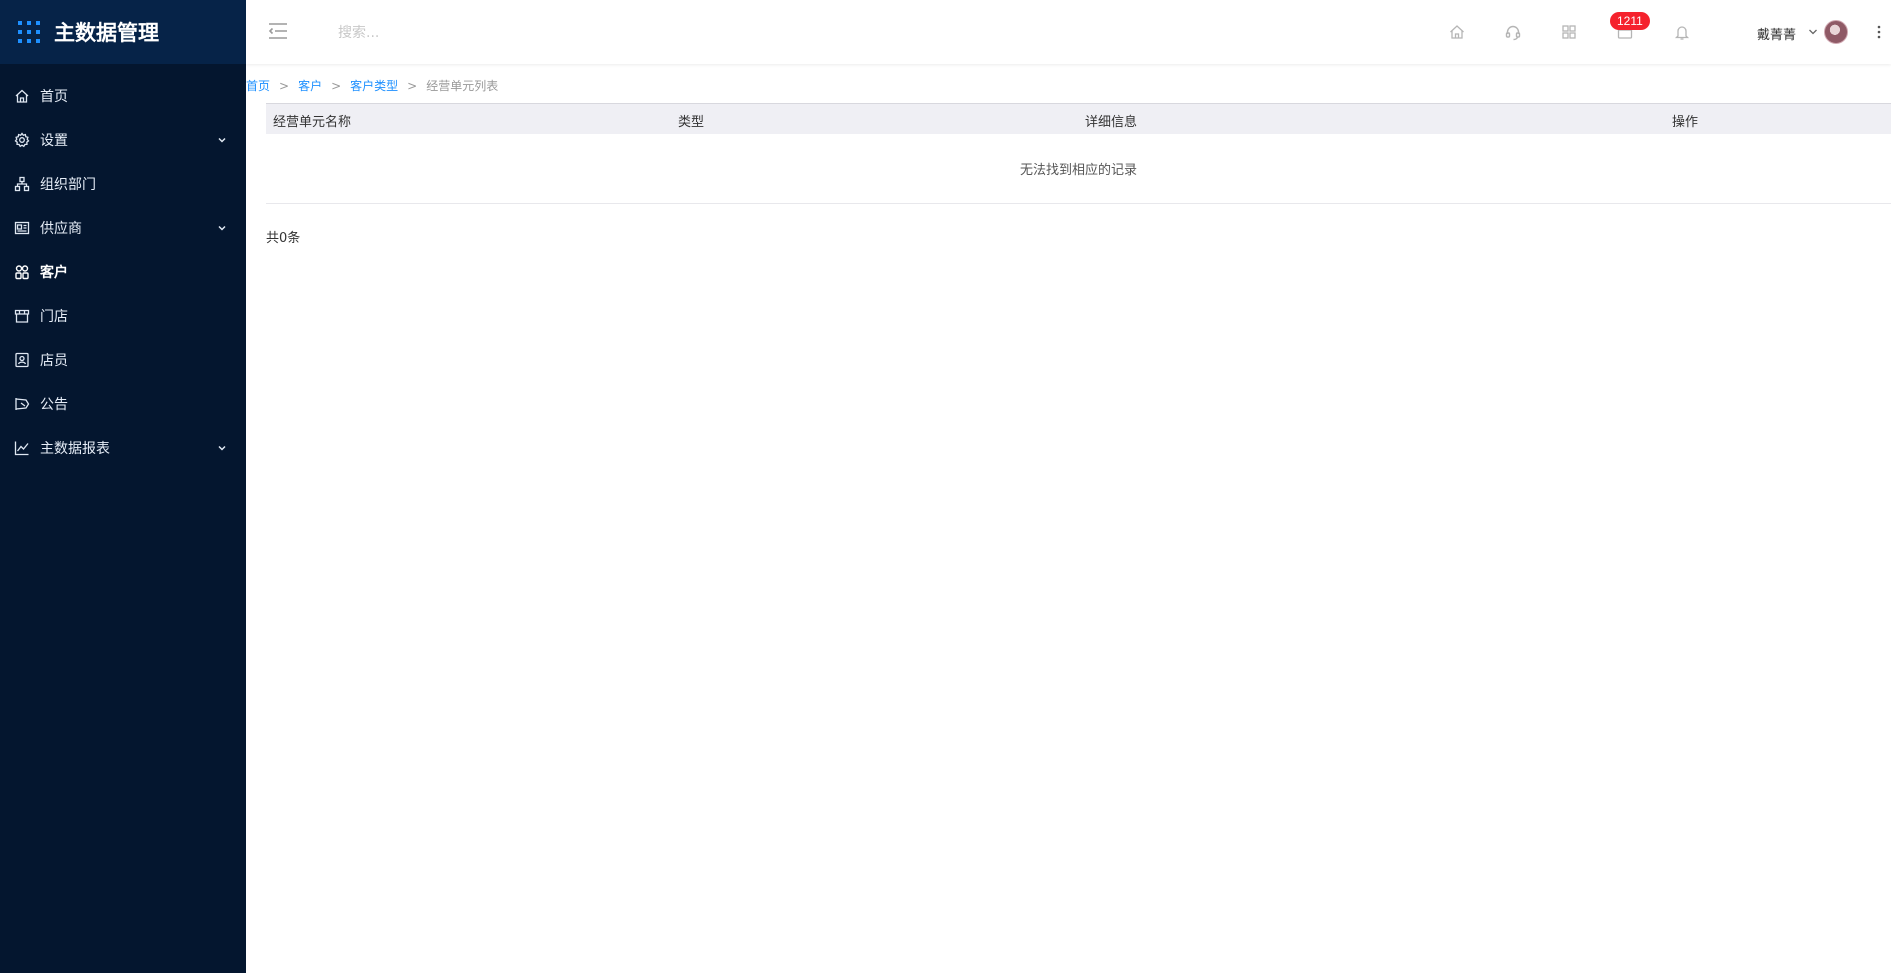 Image resolution: width=1891 pixels, height=973 pixels. Describe the element at coordinates (123, 184) in the screenshot. I see `sidebar-item-org-departments: 组织部门` at that location.